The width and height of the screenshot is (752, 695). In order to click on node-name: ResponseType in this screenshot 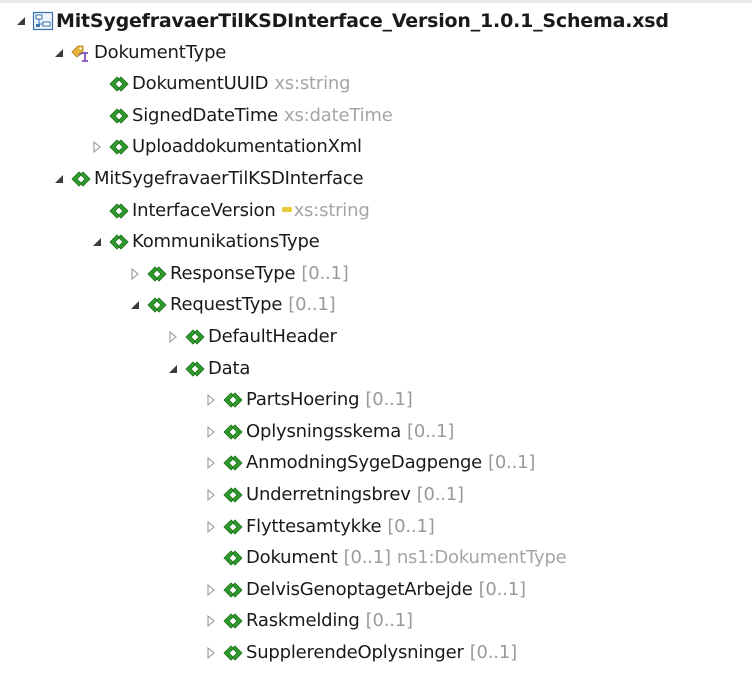, I will do `click(233, 273)`.